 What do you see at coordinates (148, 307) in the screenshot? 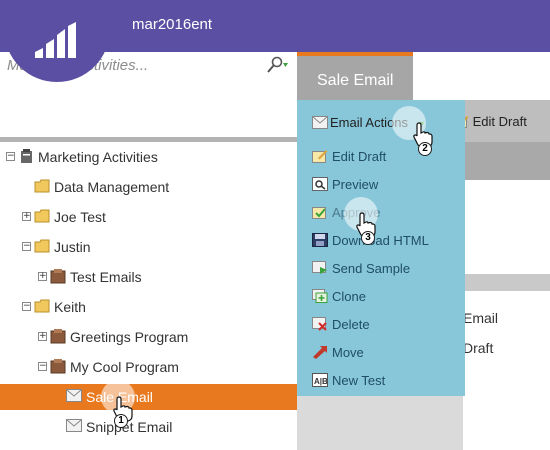
I see `tree-item-keith: − Keith` at bounding box center [148, 307].